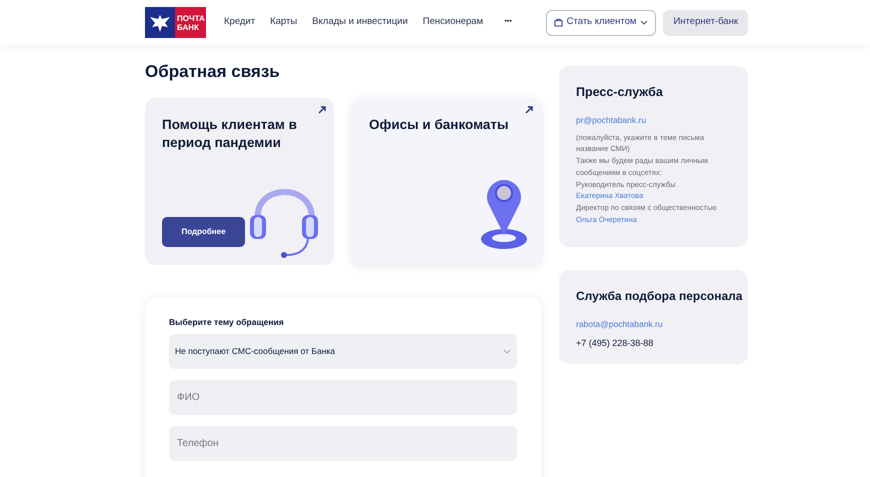 The width and height of the screenshot is (870, 477). I want to click on bag-icon, so click(558, 22).